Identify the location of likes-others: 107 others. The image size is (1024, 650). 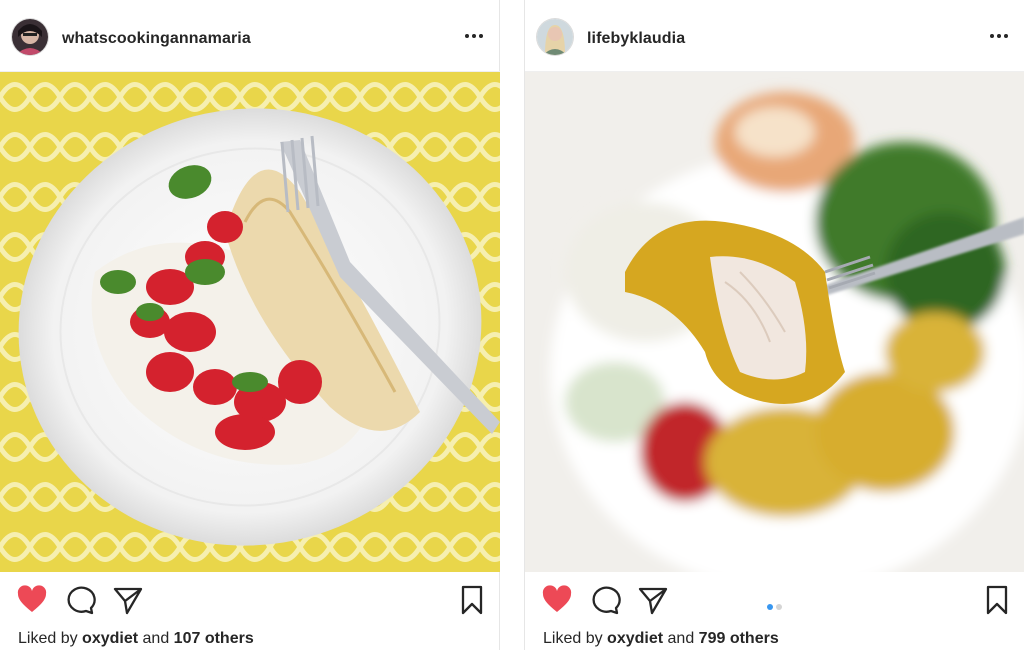
(214, 638).